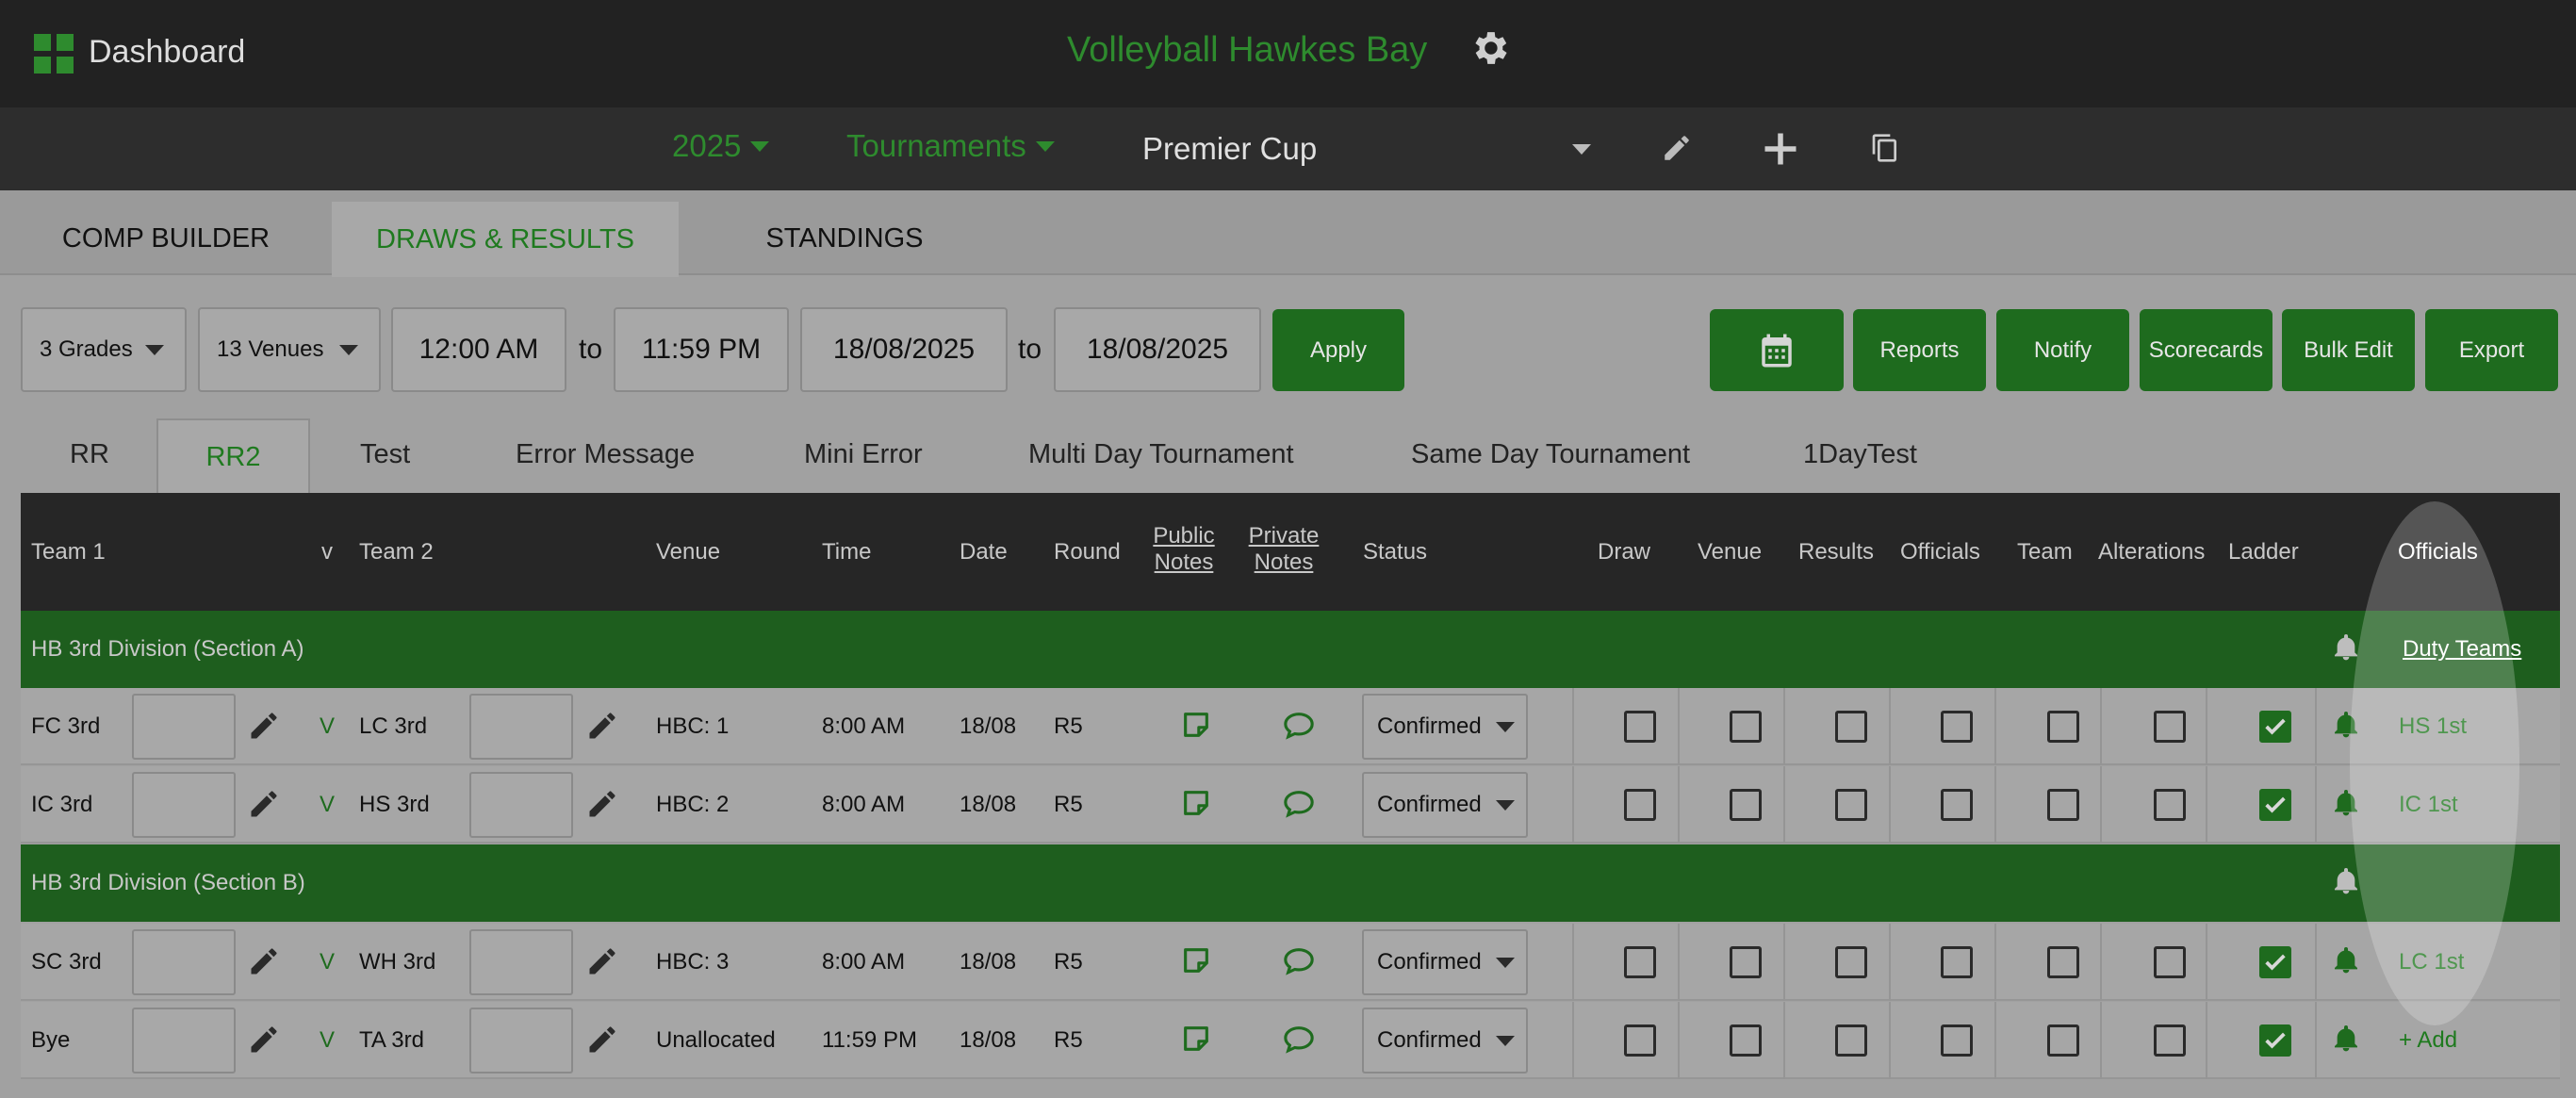 The image size is (2576, 1098). Describe the element at coordinates (2491, 350) in the screenshot. I see `export-button: Export` at that location.